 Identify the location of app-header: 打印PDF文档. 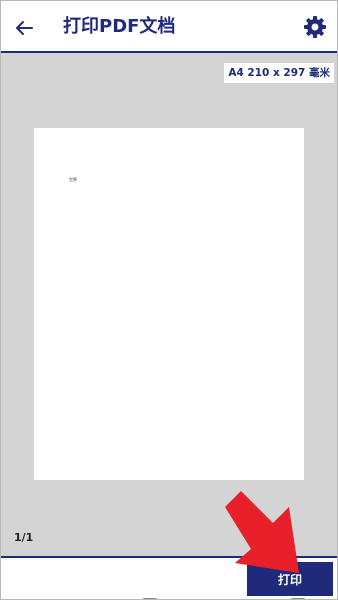
(169, 27).